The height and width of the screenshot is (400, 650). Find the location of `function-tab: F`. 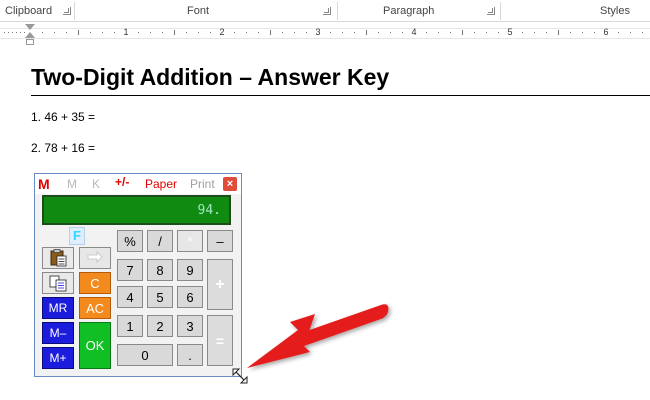

function-tab: F is located at coordinates (77, 236).